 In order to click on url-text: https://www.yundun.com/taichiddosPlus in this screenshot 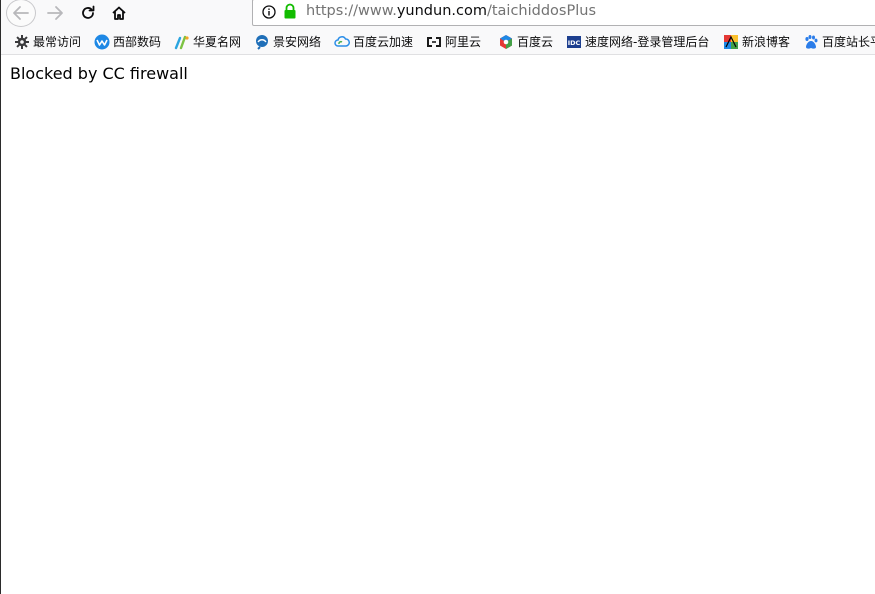, I will do `click(451, 11)`.